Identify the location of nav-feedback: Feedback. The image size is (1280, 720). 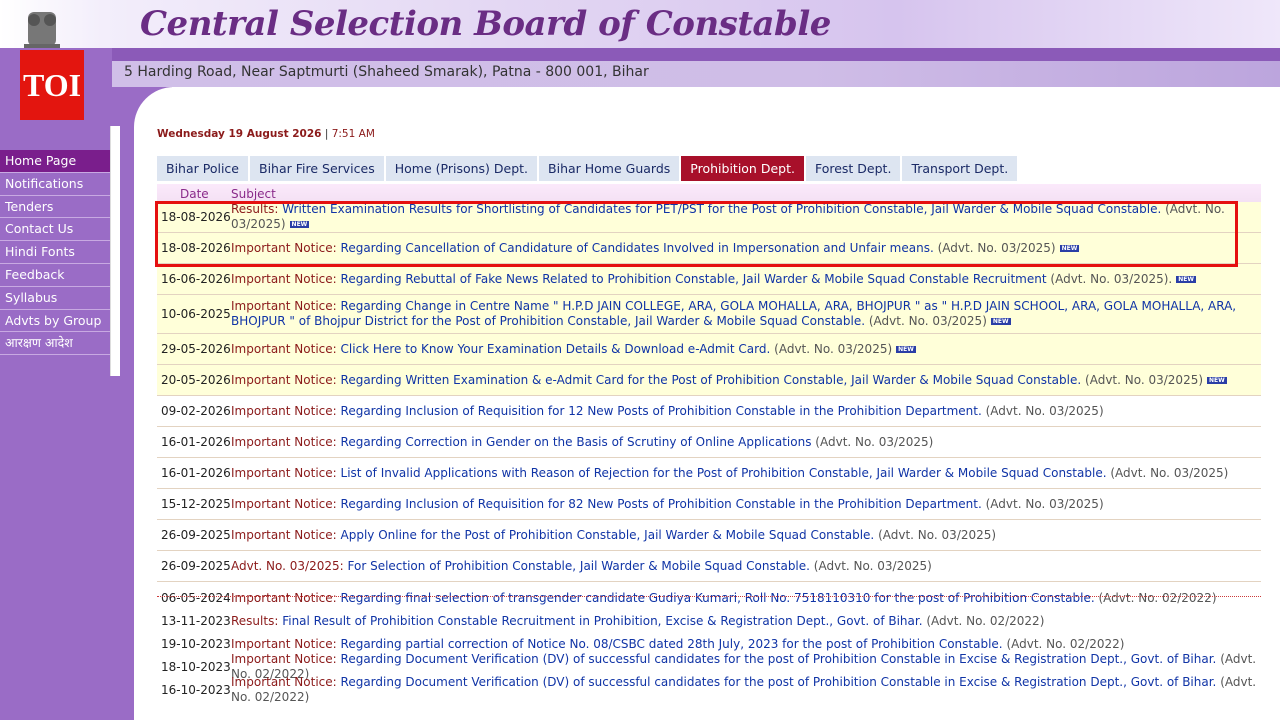
(55, 275).